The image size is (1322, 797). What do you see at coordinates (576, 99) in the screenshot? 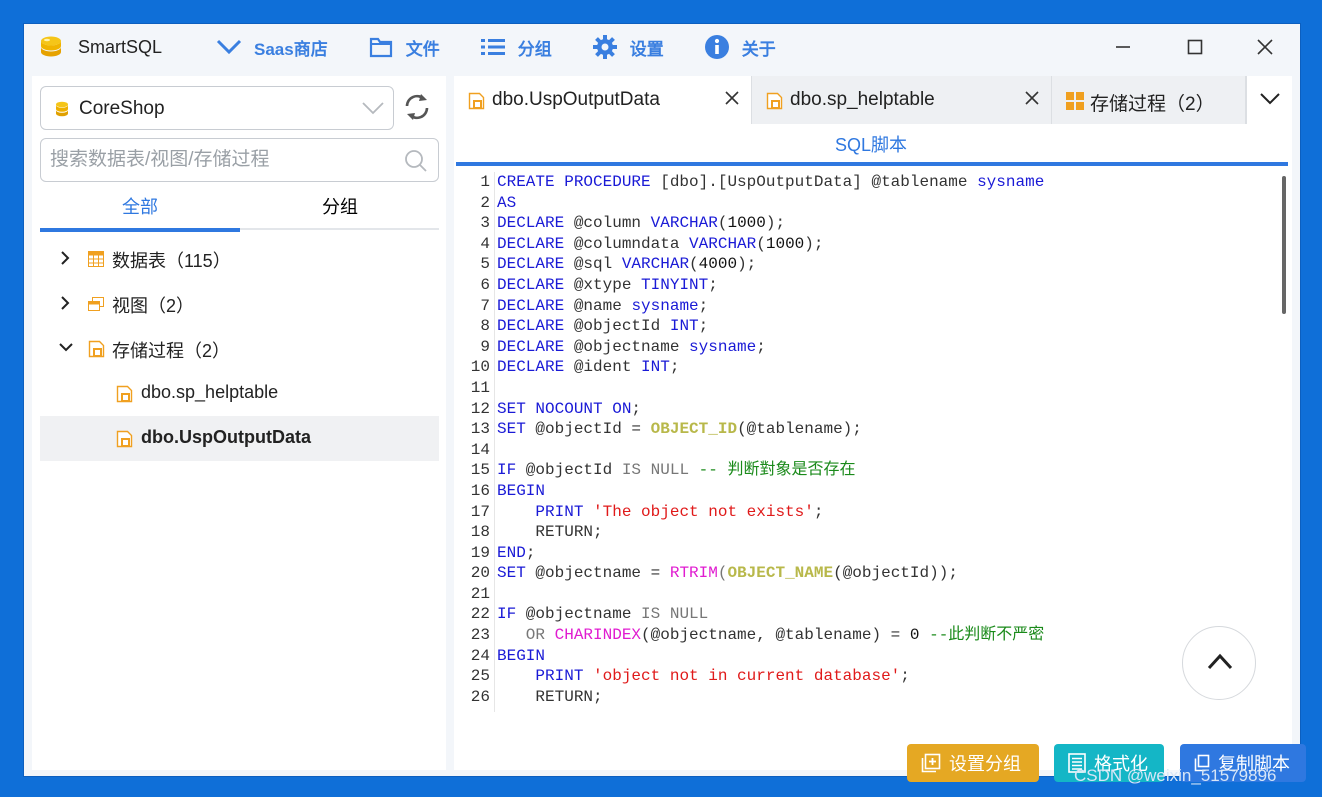
I see `tab-uspoutputdata-label: dbo.UspOutputData` at bounding box center [576, 99].